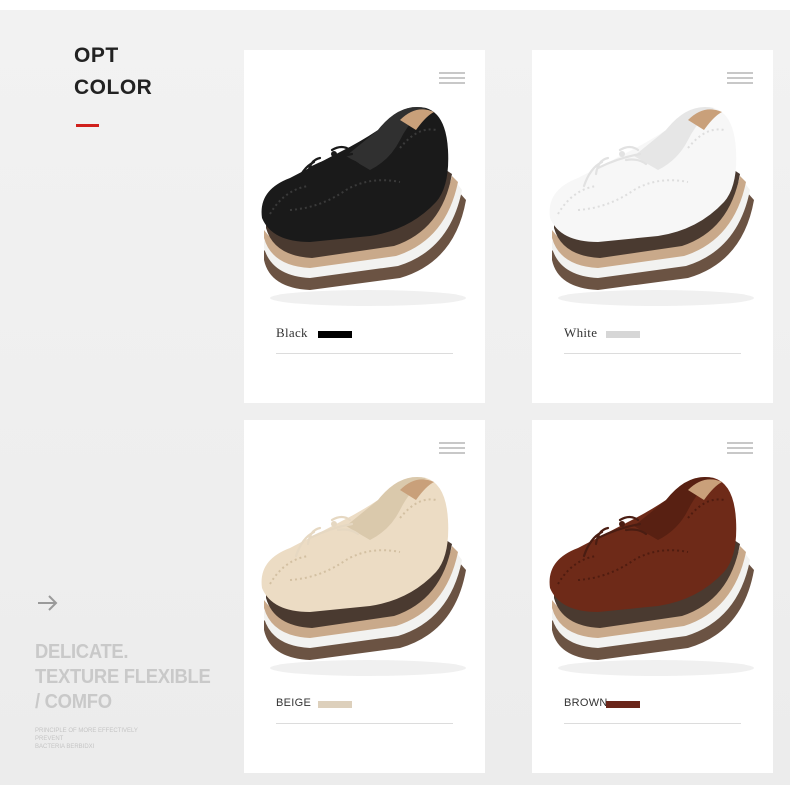 The width and height of the screenshot is (790, 785). I want to click on fine-print-line-1: PRINCIPLE OF MORE EFFECTIVELY PREVENT, so click(86, 735).